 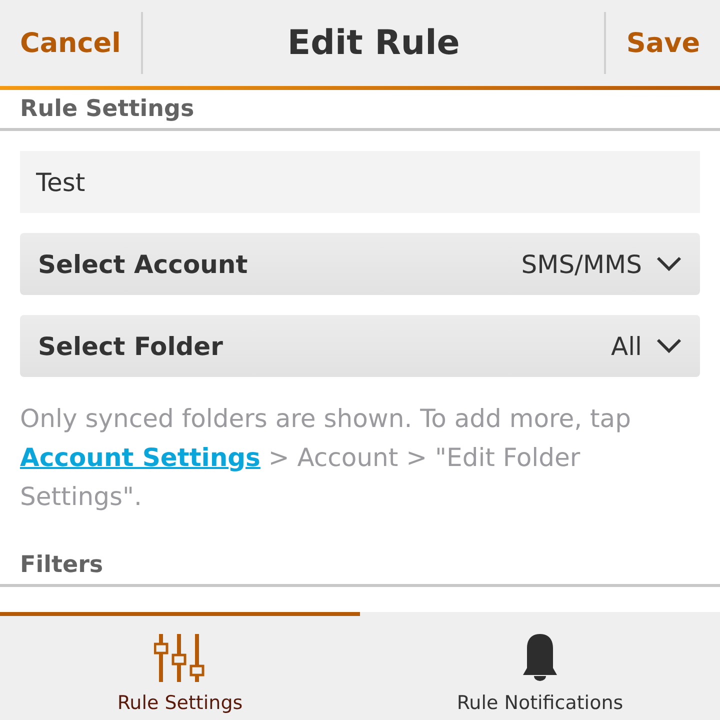 What do you see at coordinates (360, 182) in the screenshot?
I see `rule-name-field: Test` at bounding box center [360, 182].